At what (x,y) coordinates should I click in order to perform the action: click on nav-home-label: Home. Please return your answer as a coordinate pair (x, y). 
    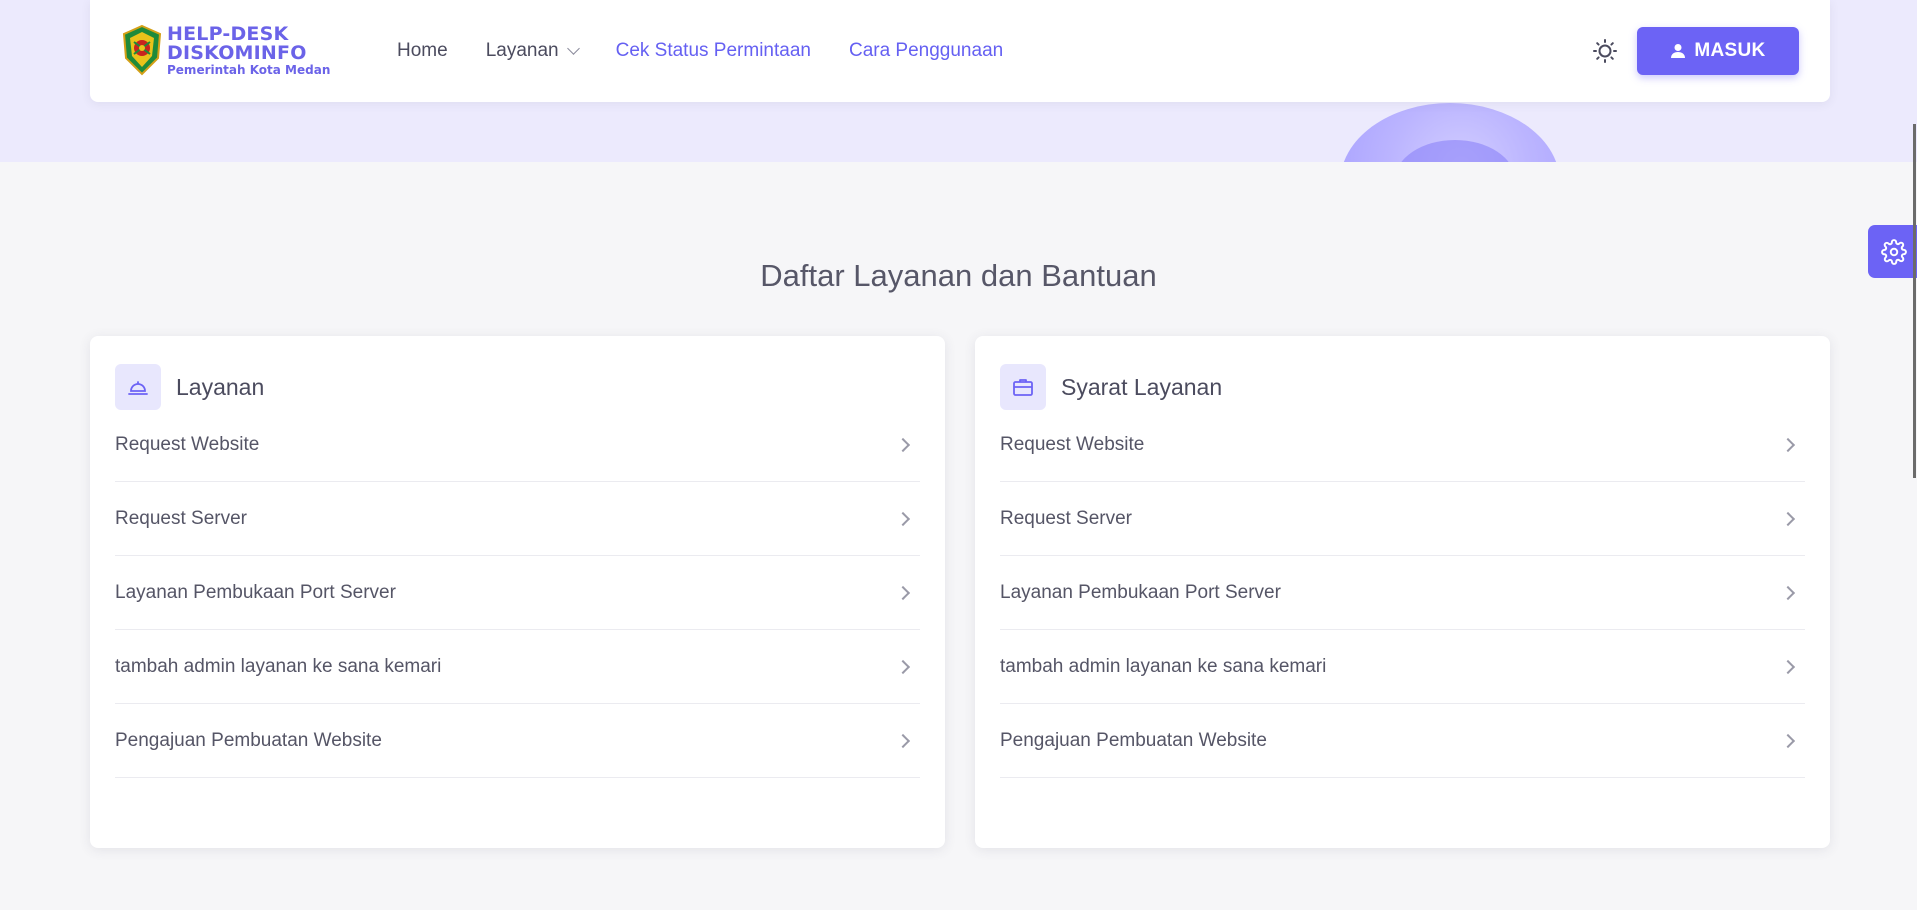
    Looking at the image, I should click on (422, 50).